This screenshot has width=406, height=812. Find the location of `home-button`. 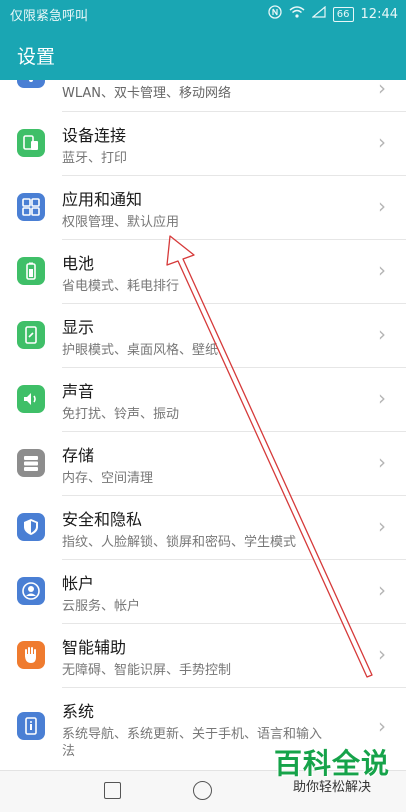

home-button is located at coordinates (202, 790).